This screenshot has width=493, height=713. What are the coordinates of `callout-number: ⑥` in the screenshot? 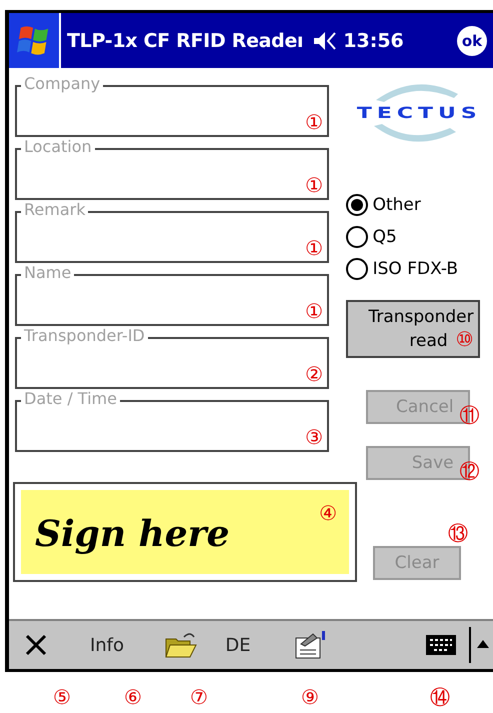 It's located at (133, 697).